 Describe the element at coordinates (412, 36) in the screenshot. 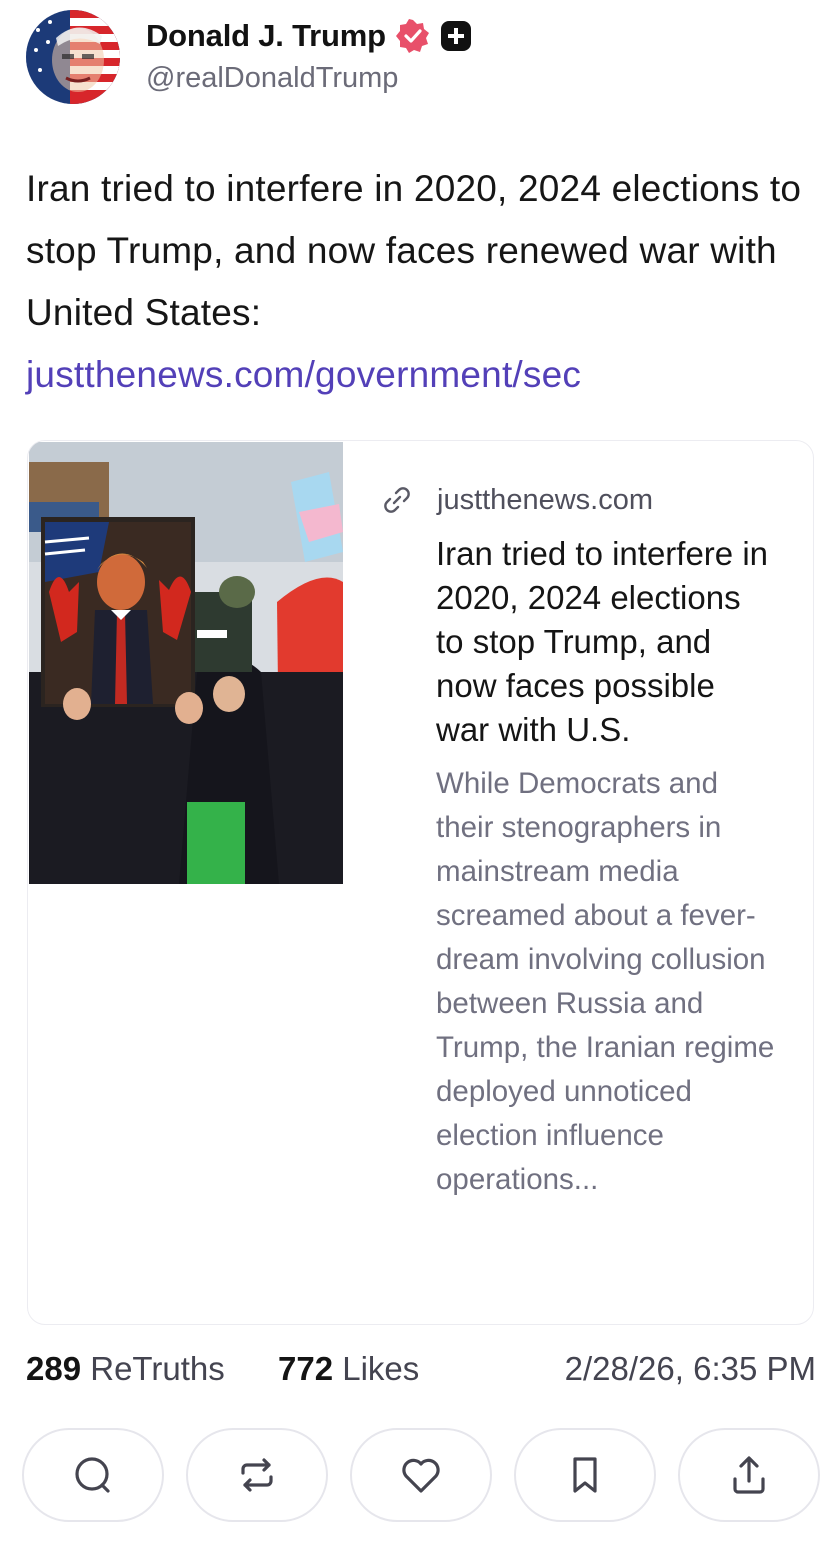

I see `verified-badge-icon` at that location.